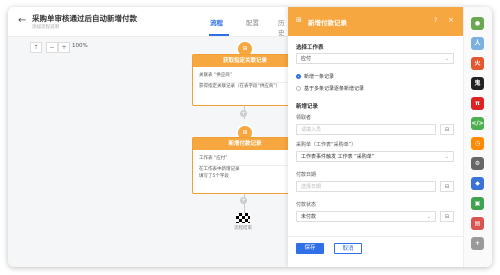 The height and width of the screenshot is (275, 500). What do you see at coordinates (245, 159) in the screenshot?
I see `node-detail: 工作表 “应付”` at bounding box center [245, 159].